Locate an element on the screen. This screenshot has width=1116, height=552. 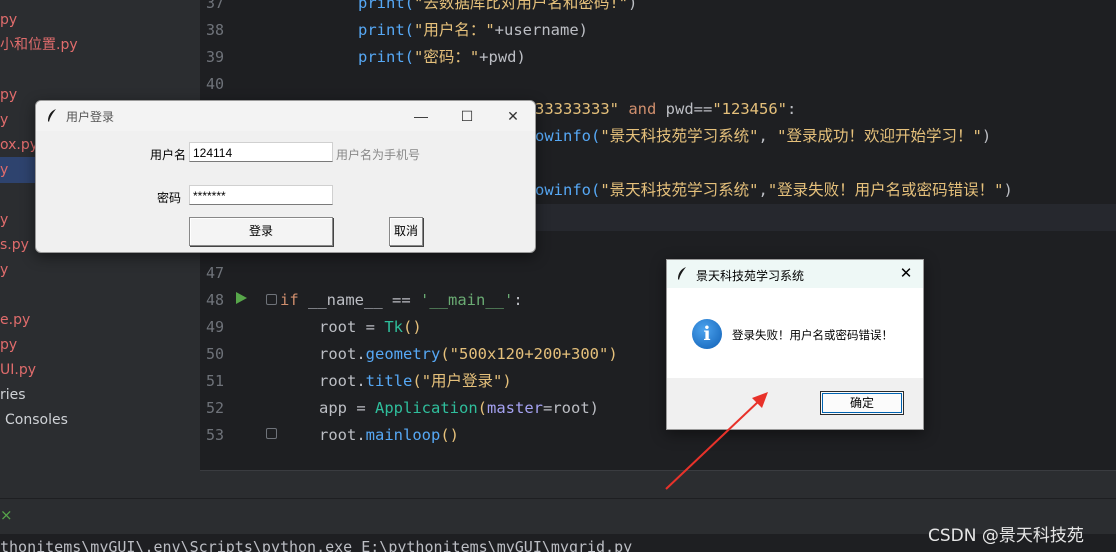
code-line: root.geometry("500x120+200+300") is located at coordinates (468, 354).